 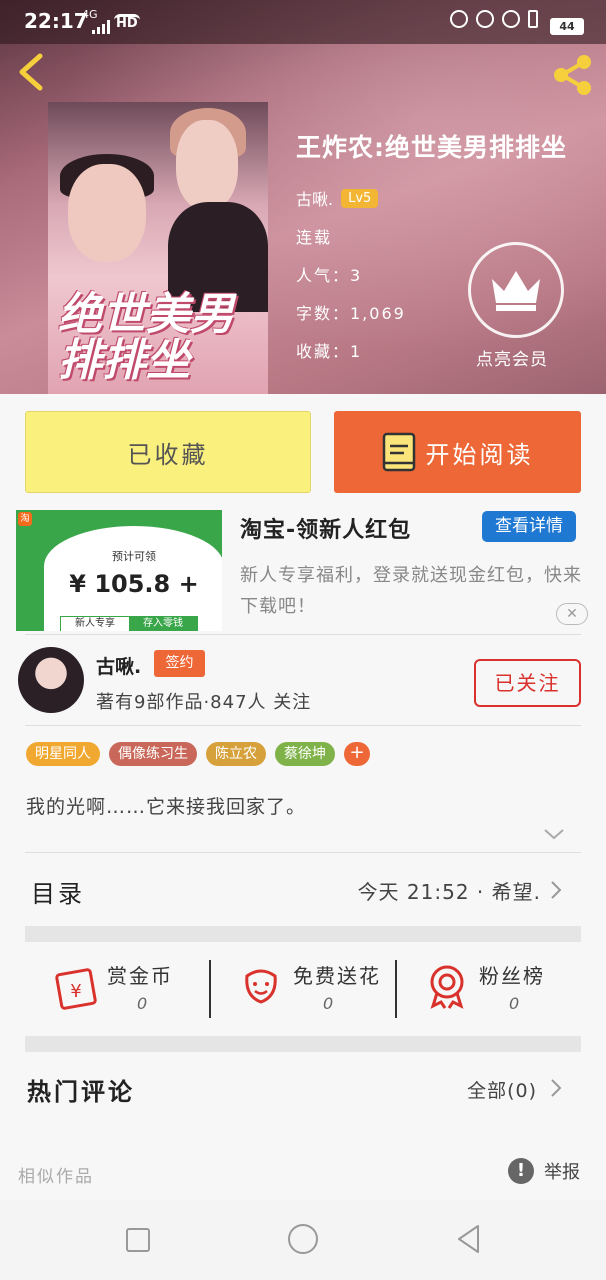 I want to click on medal-icon, so click(x=447, y=987).